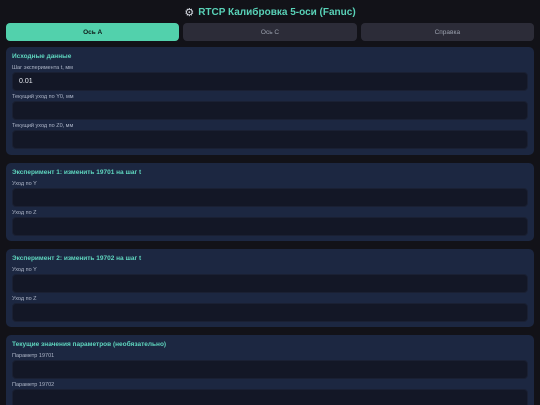  I want to click on source-data-title: Исходные данные, so click(42, 56).